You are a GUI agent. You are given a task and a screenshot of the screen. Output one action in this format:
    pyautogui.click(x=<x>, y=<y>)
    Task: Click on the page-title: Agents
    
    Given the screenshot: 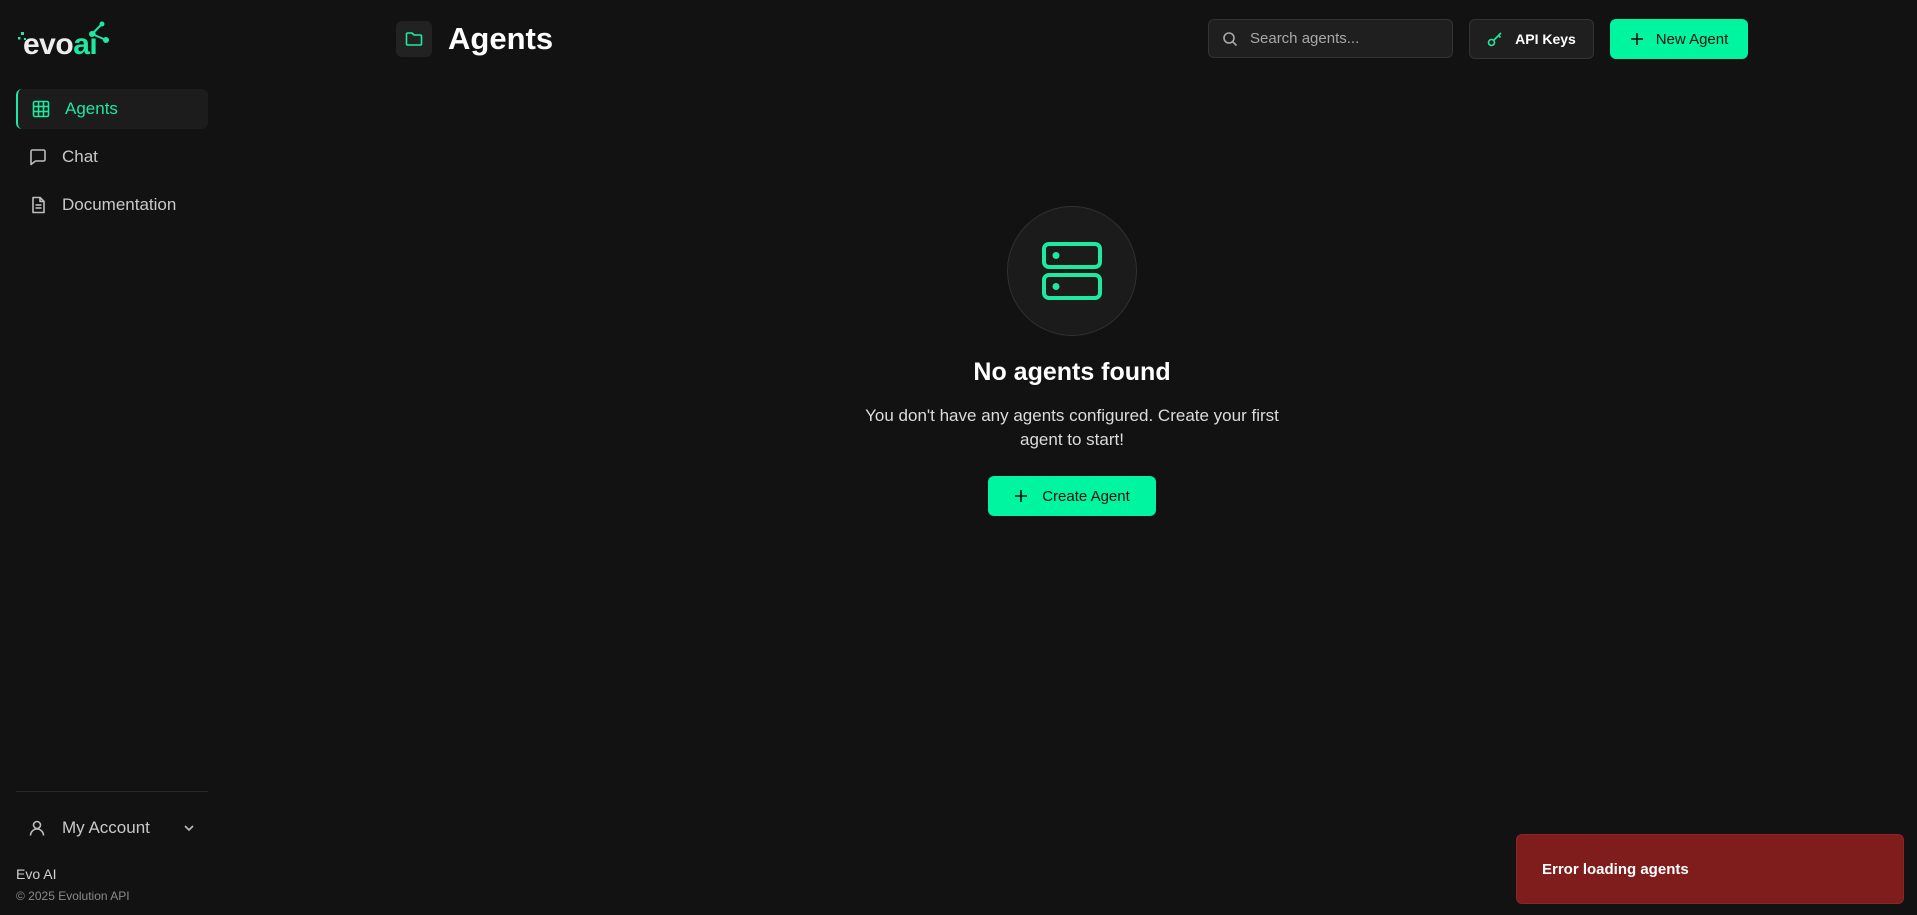 What is the action you would take?
    pyautogui.click(x=501, y=38)
    